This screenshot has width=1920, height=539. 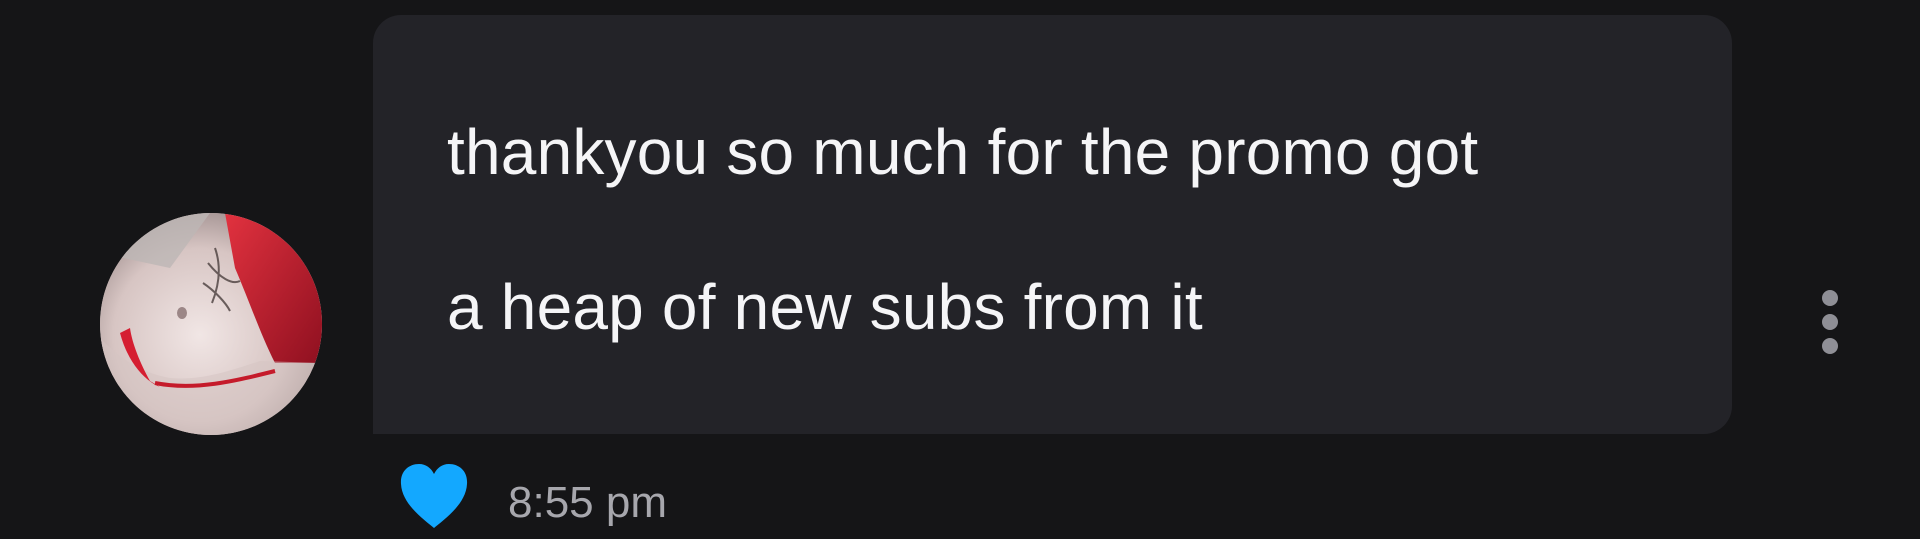 What do you see at coordinates (963, 152) in the screenshot?
I see `message-text-line-1: thankyou so much for the promo got` at bounding box center [963, 152].